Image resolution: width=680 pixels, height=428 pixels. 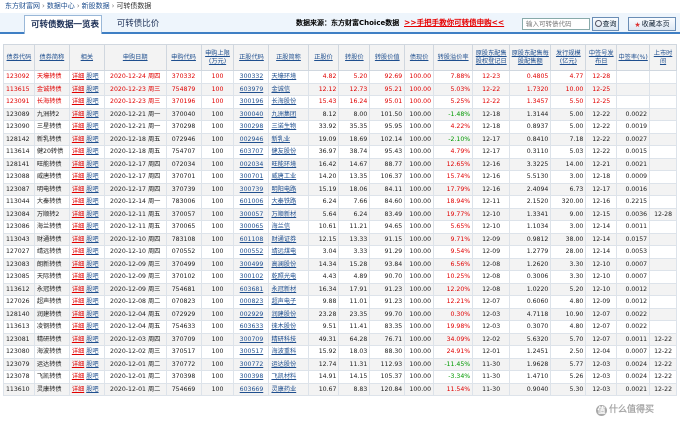 What do you see at coordinates (251, 277) in the screenshot?
I see `stock-code: 300102` at bounding box center [251, 277].